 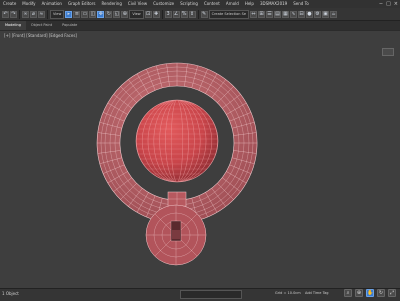 What do you see at coordinates (381, 293) in the screenshot?
I see `orbit-icon: ↻` at bounding box center [381, 293].